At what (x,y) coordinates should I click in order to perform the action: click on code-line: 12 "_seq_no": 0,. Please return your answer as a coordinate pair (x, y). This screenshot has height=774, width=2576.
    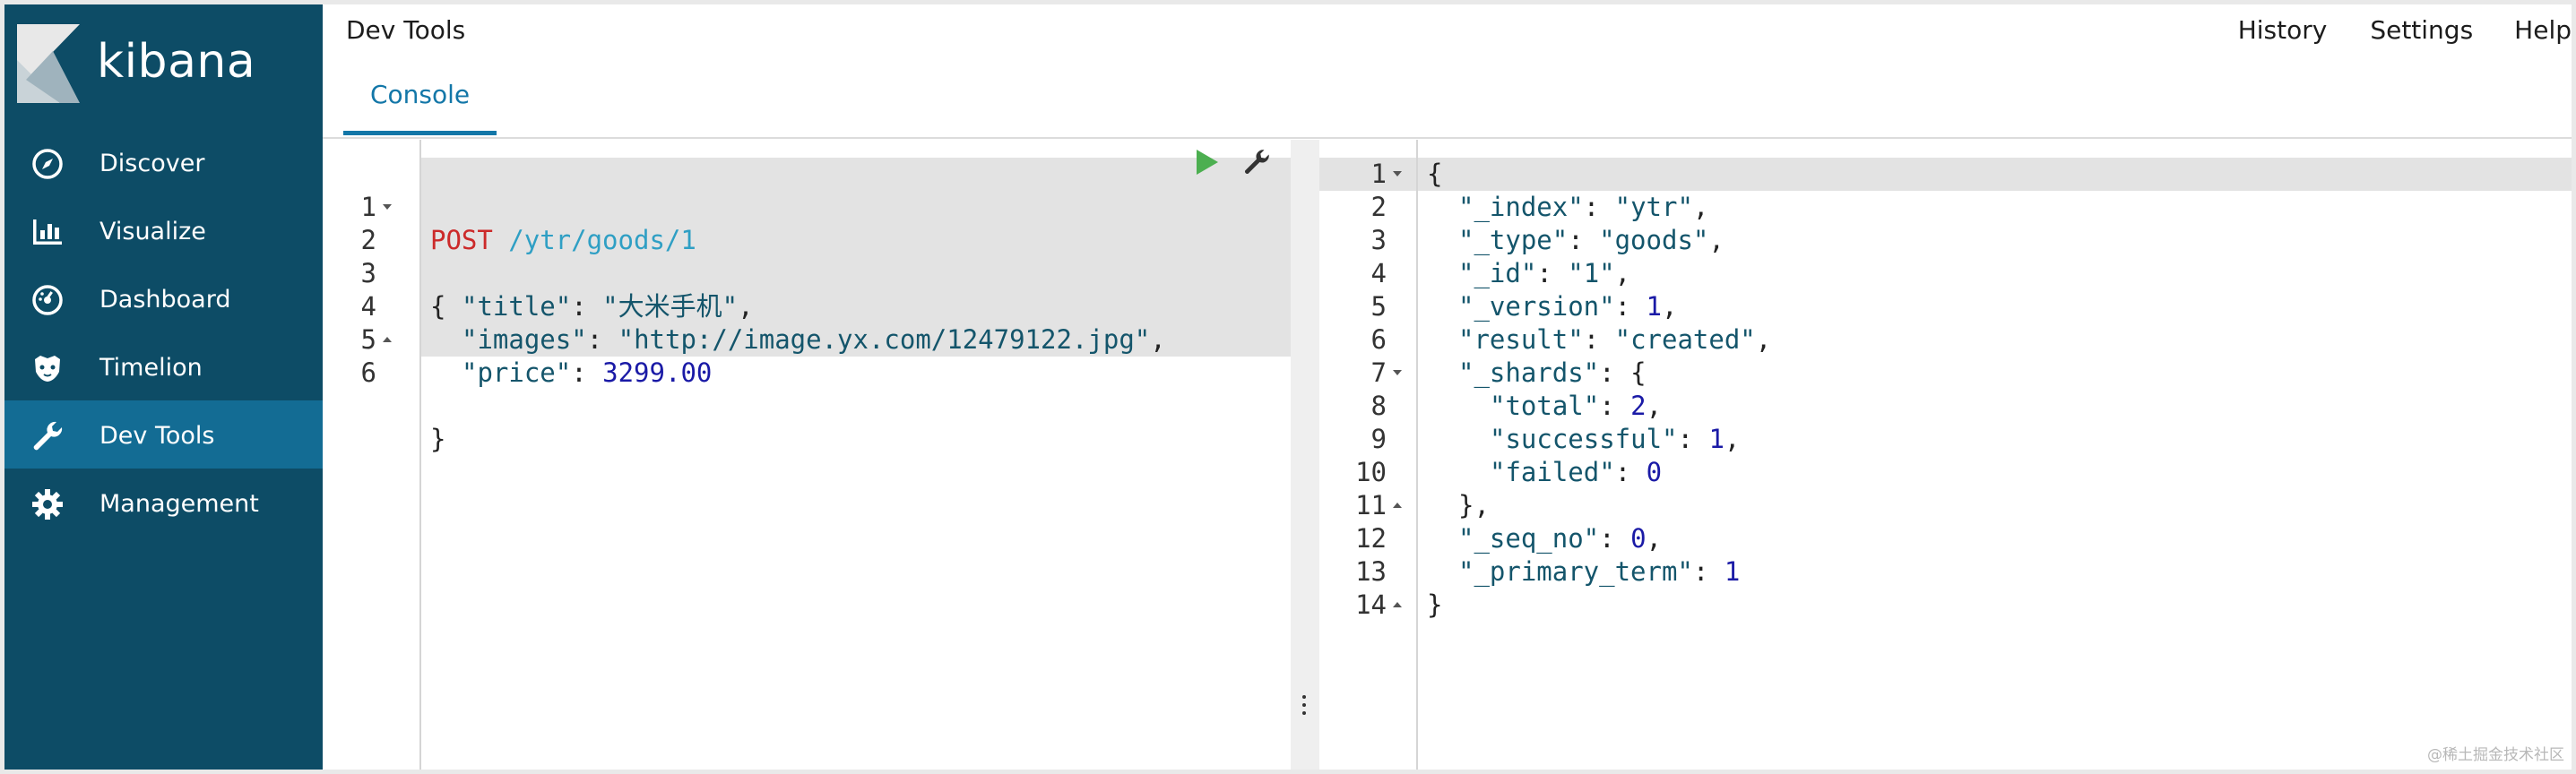
    Looking at the image, I should click on (1945, 538).